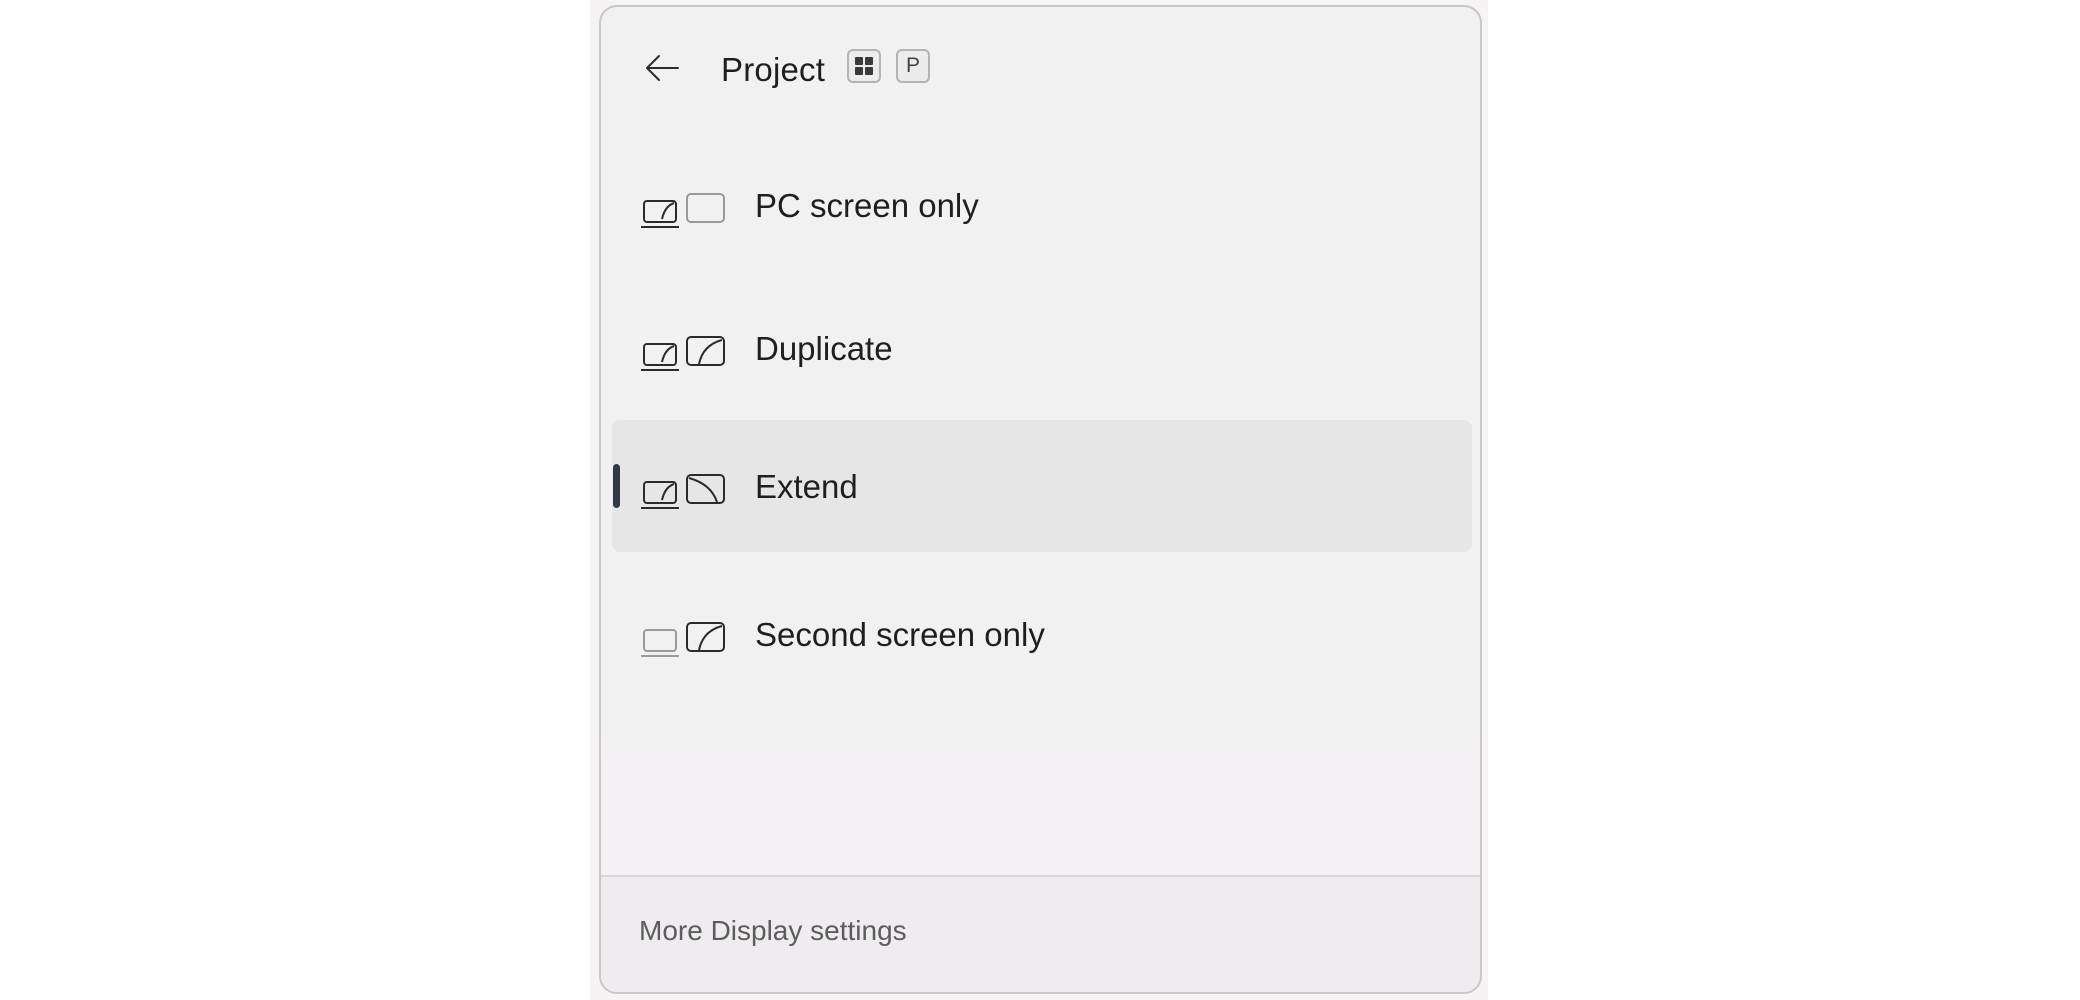 The image size is (2080, 1000). Describe the element at coordinates (1040, 934) in the screenshot. I see `flyout-footer: More Display settings` at that location.